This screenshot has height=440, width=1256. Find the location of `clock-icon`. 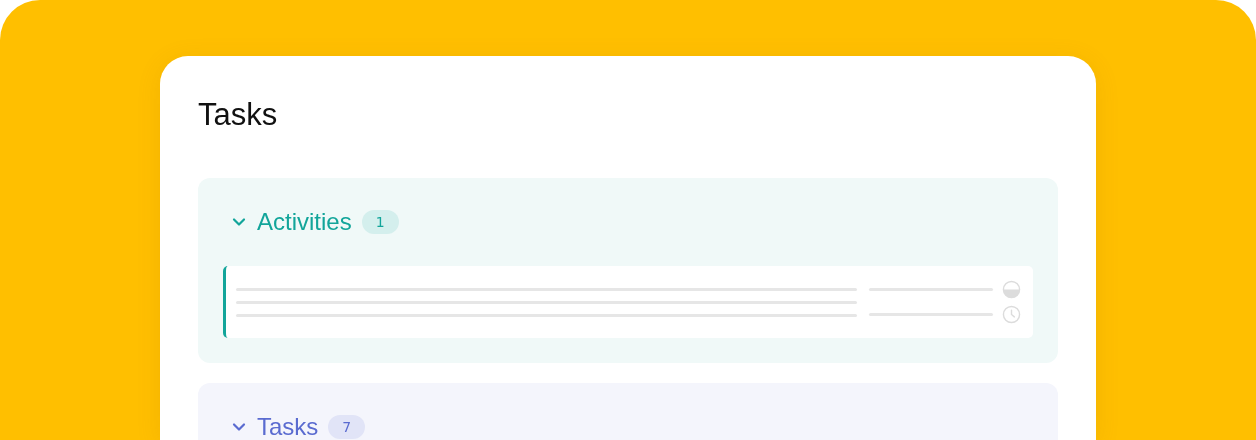

clock-icon is located at coordinates (1011, 314).